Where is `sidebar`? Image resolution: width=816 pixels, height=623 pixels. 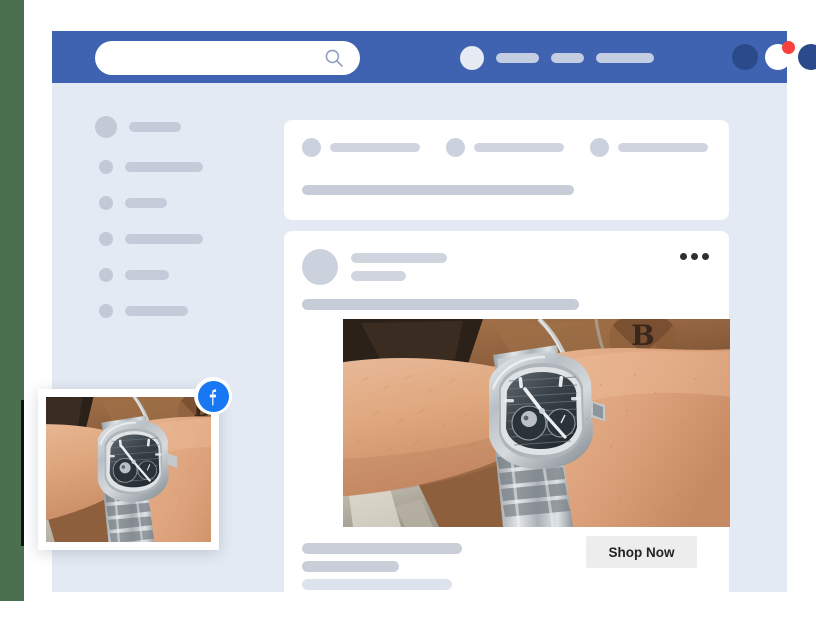
sidebar is located at coordinates (187, 228).